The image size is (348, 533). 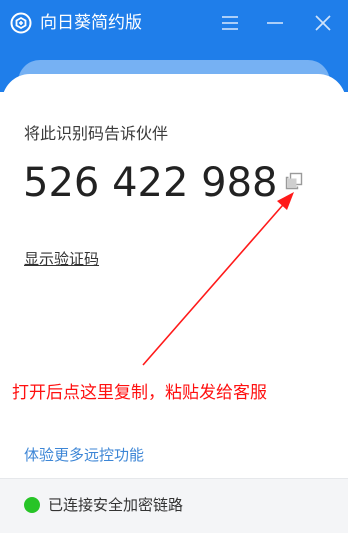 What do you see at coordinates (139, 393) in the screenshot?
I see `annotation-text: 打开后点这里复制，粘贴发给客服` at bounding box center [139, 393].